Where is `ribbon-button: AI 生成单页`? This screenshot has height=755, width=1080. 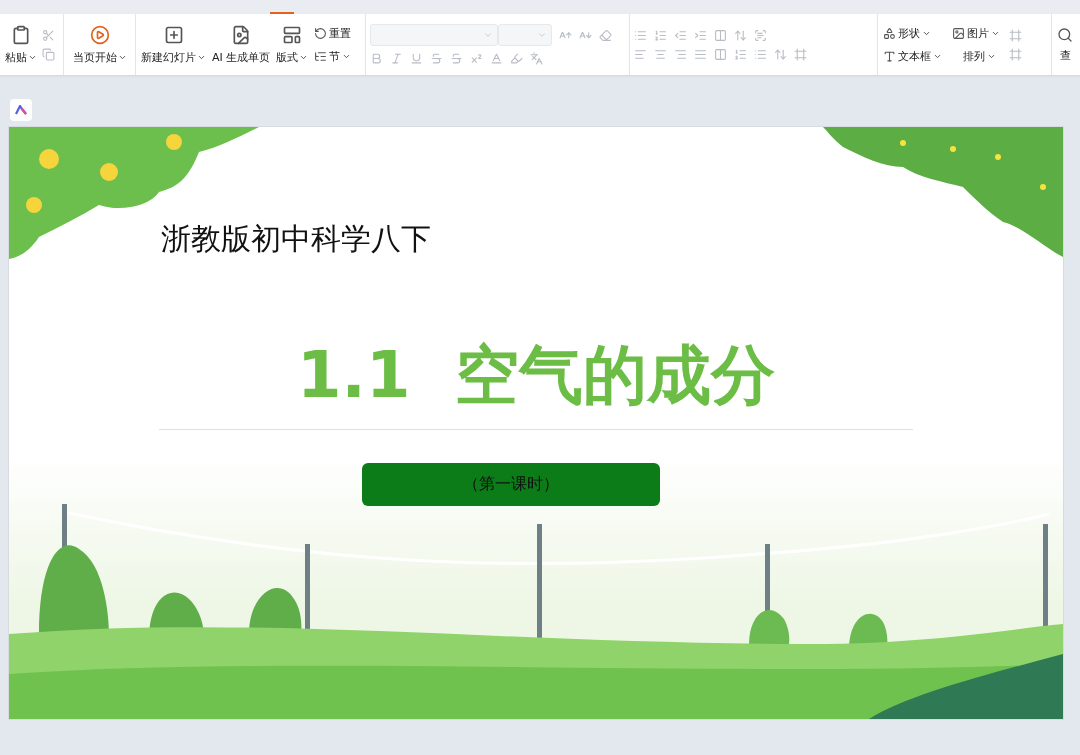 ribbon-button: AI 生成单页 is located at coordinates (241, 44).